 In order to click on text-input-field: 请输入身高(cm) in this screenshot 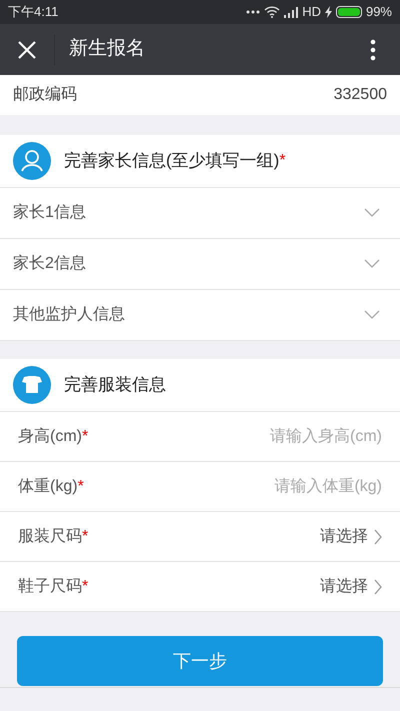, I will do `click(282, 436)`.